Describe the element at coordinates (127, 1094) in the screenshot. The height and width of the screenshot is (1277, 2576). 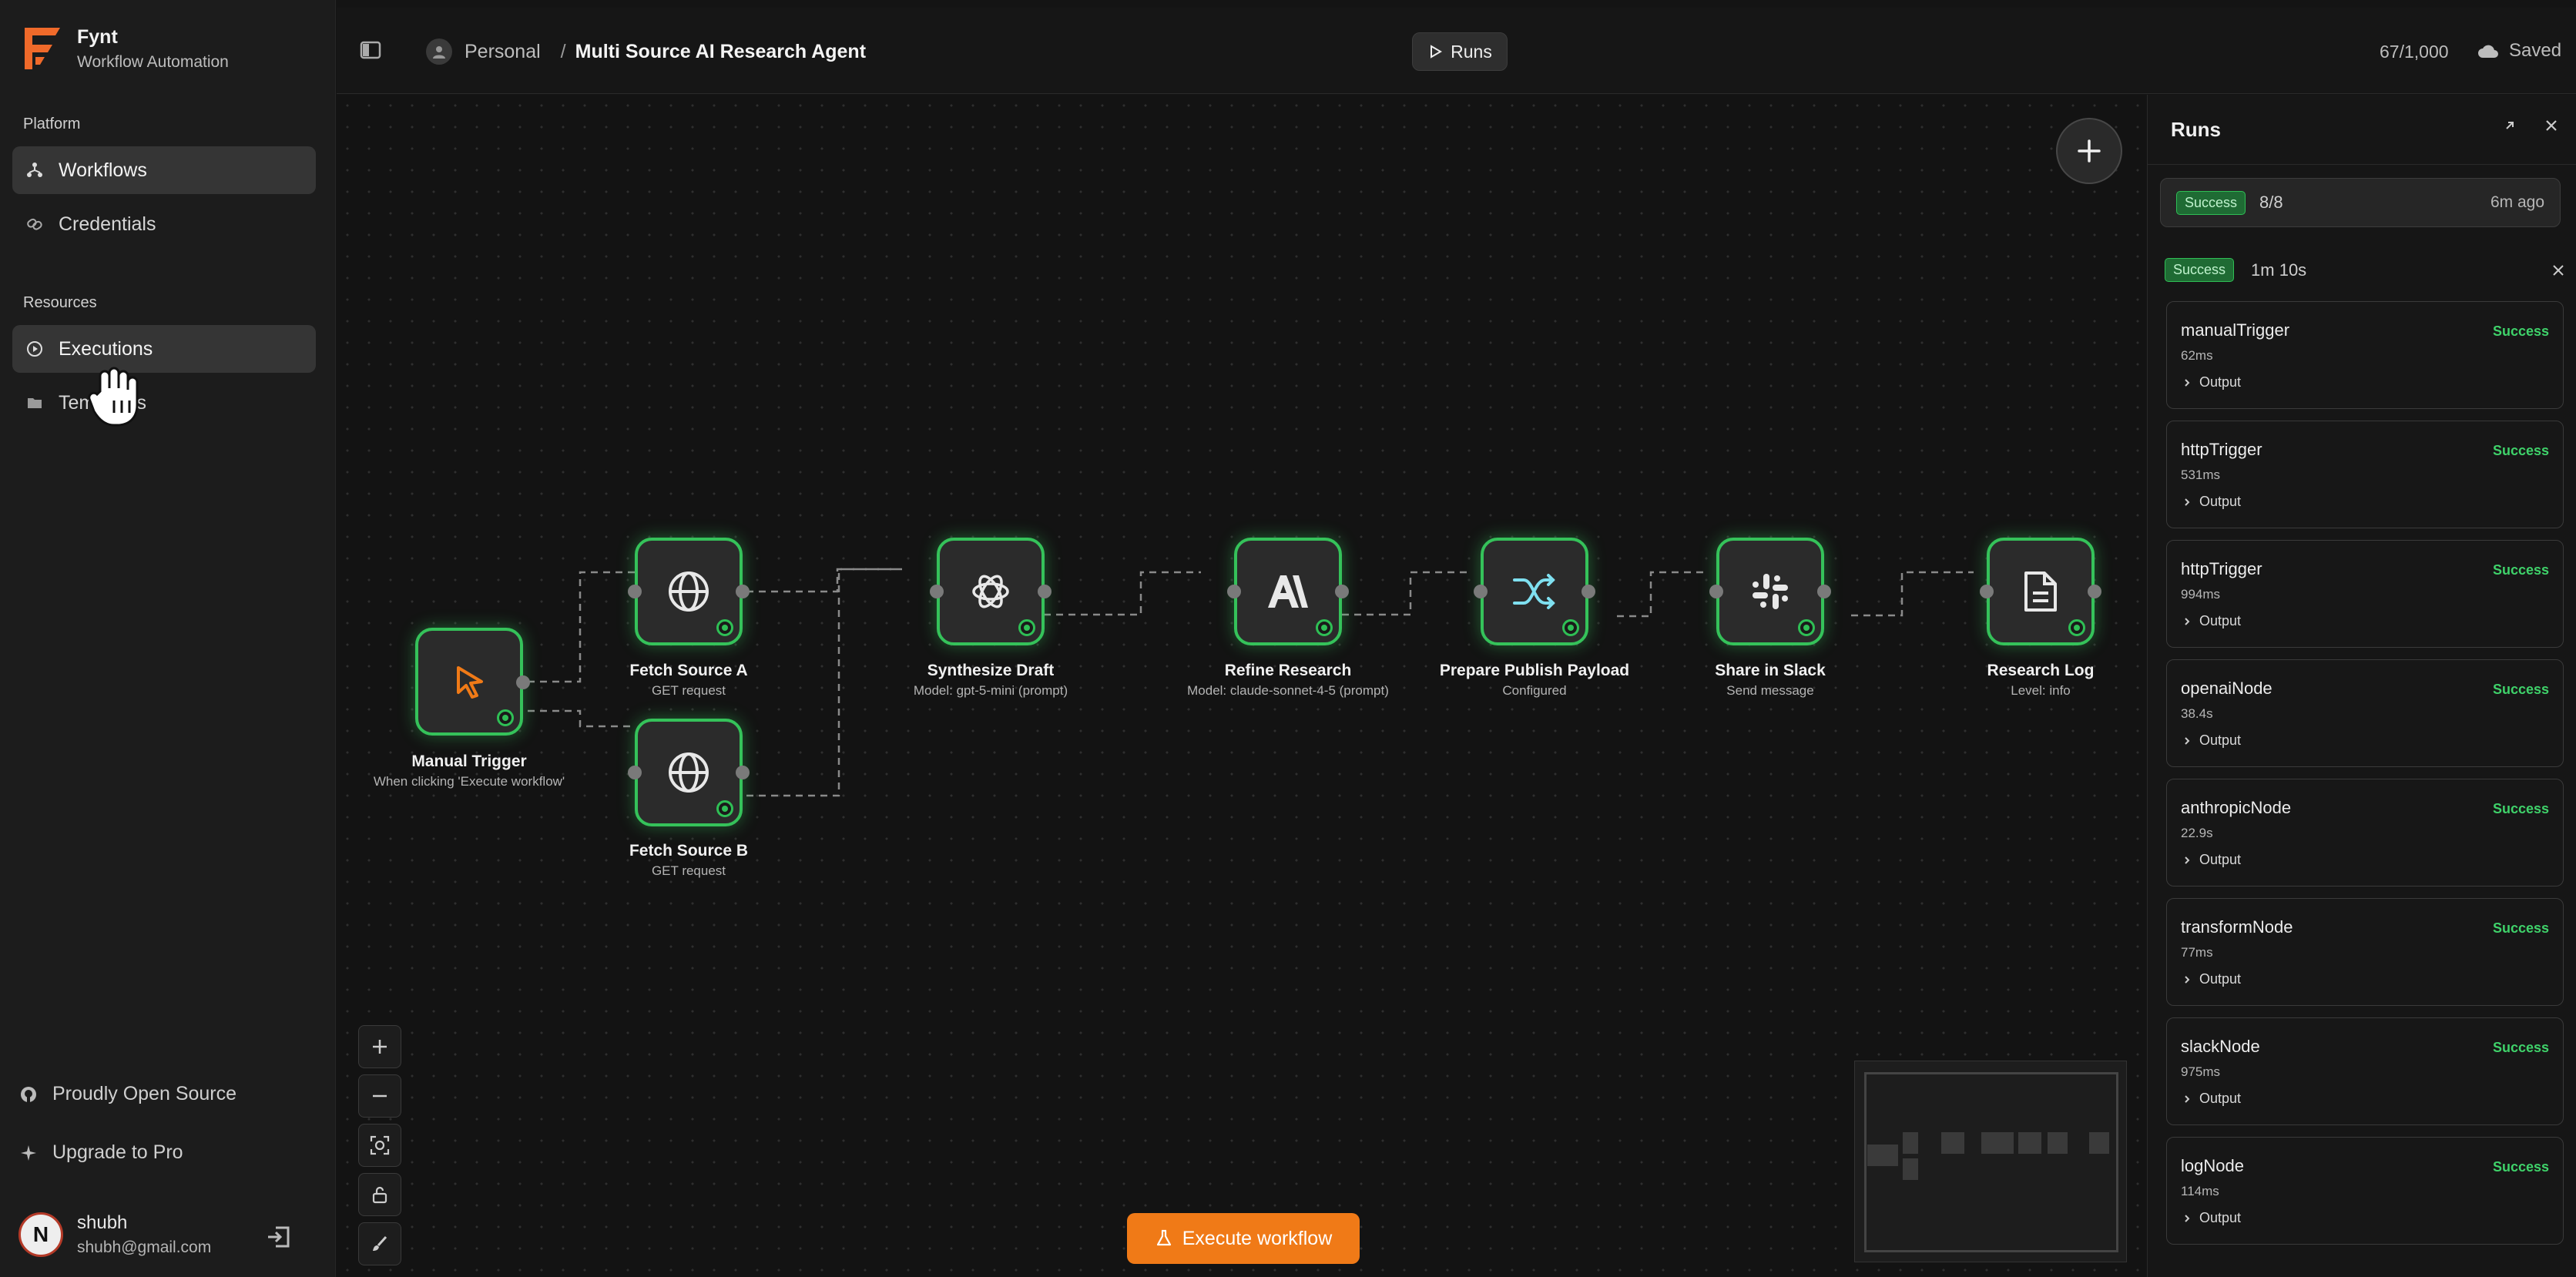
I see `open-source-link: Proudly Open Source` at that location.